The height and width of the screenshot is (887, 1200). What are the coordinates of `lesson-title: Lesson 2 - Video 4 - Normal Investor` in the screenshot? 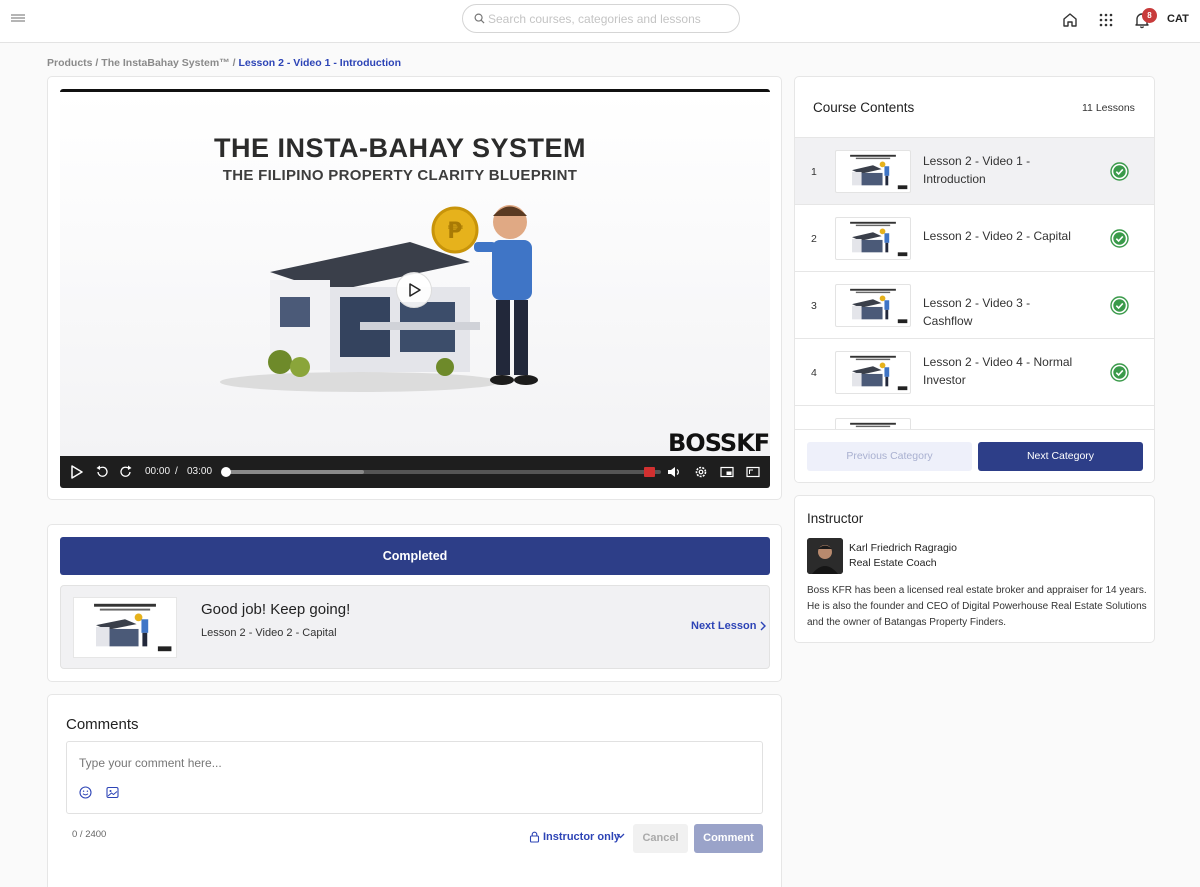 It's located at (998, 371).